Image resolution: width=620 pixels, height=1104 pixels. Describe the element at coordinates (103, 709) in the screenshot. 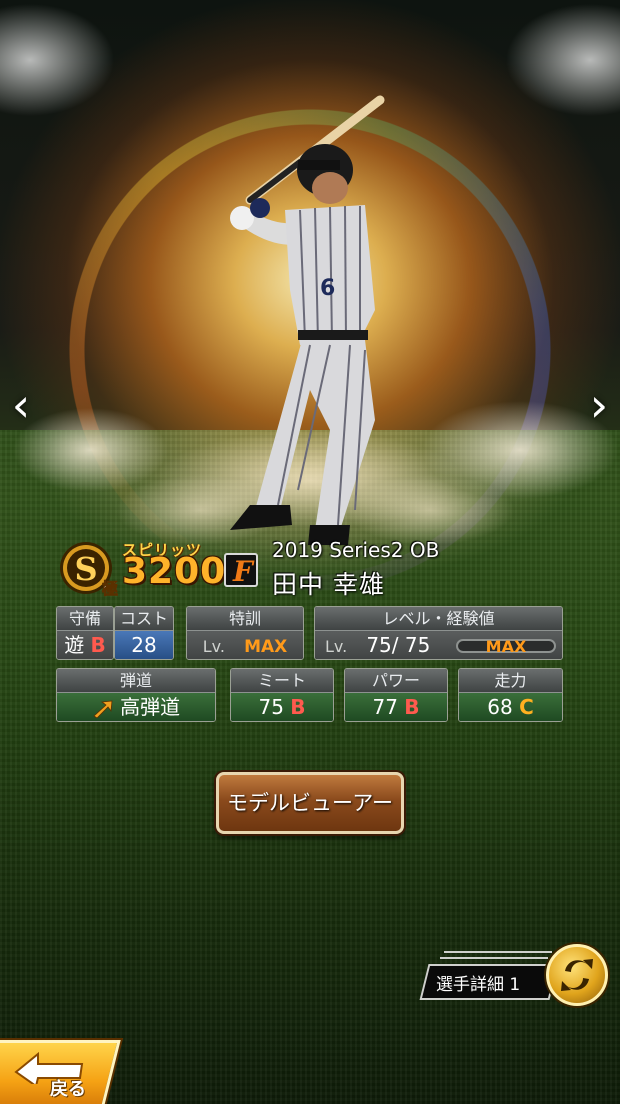

I see `trajectory-arrow-icon` at that location.